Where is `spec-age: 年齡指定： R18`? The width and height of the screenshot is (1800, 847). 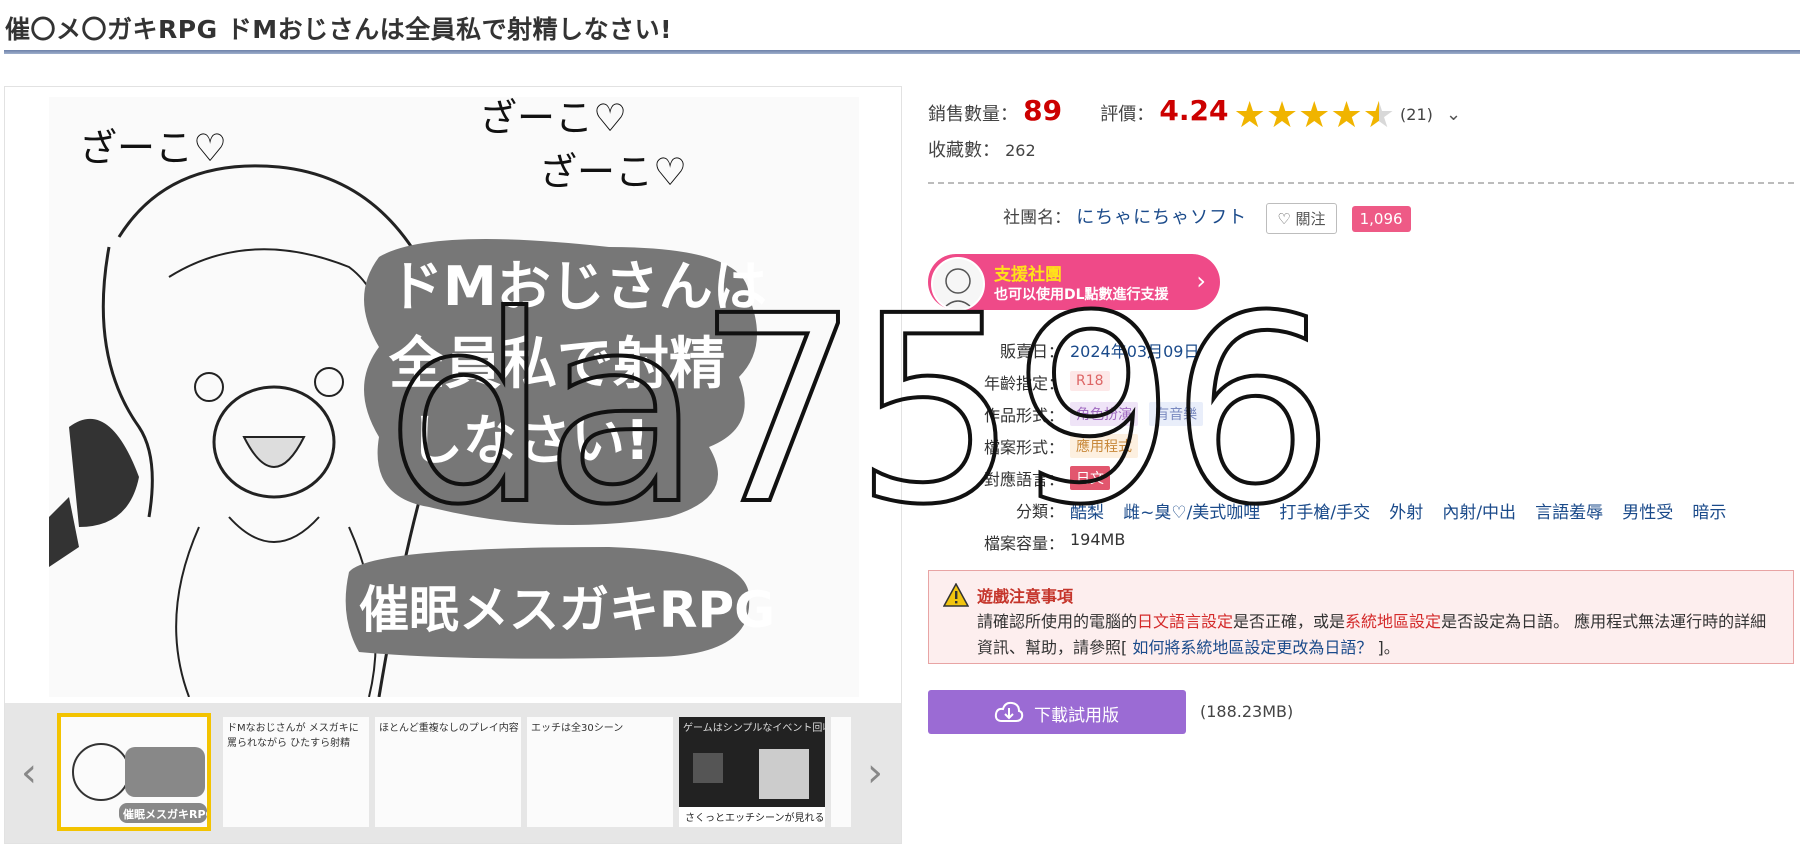 spec-age: 年齡指定： R18 is located at coordinates (1362, 385).